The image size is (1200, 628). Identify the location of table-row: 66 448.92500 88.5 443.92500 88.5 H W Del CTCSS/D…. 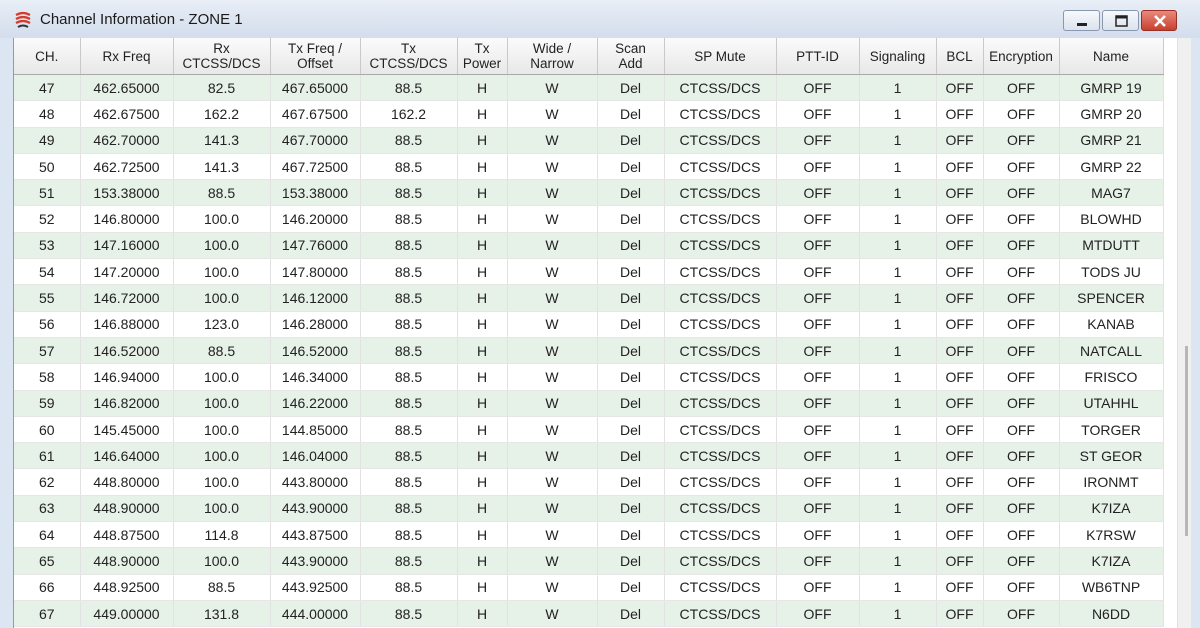
(589, 587).